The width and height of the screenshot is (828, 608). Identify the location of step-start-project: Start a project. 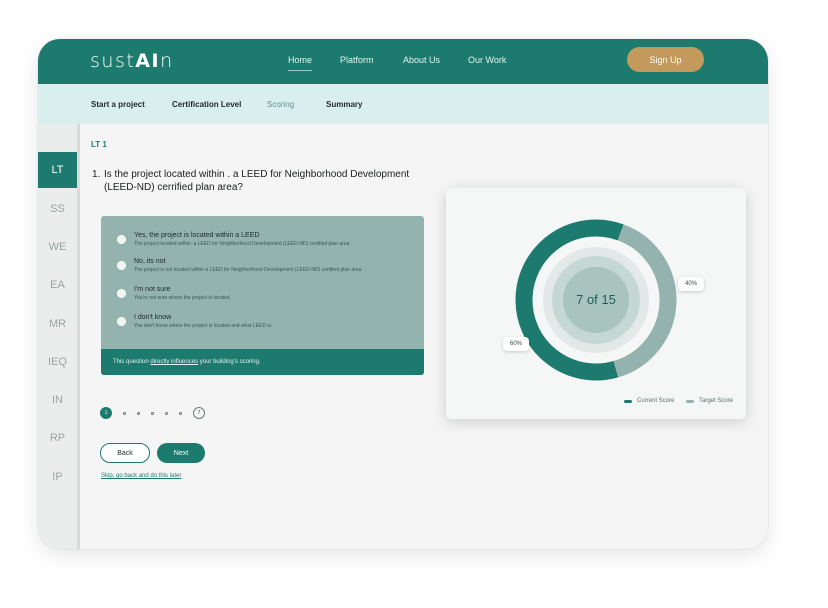
(118, 104).